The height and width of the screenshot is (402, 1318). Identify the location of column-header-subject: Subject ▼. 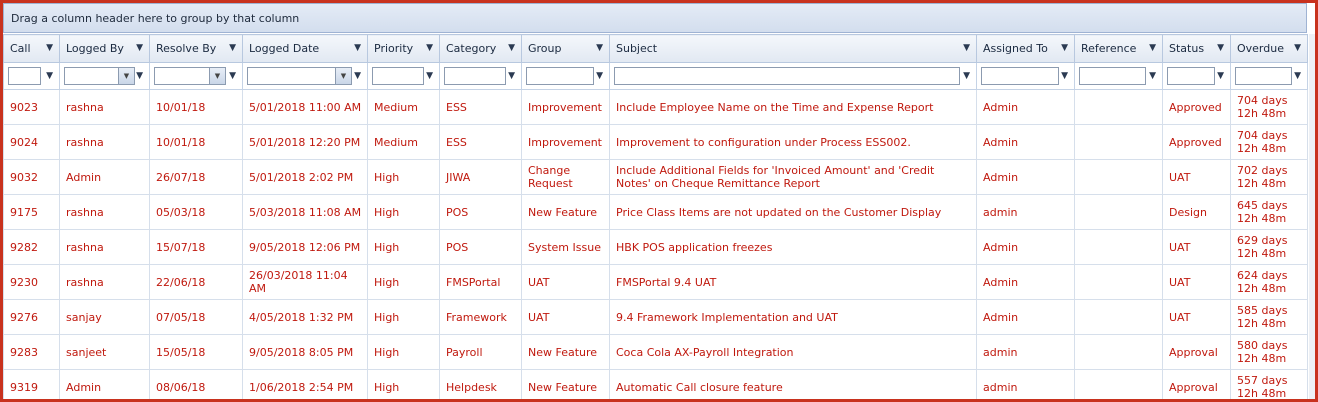
(793, 48).